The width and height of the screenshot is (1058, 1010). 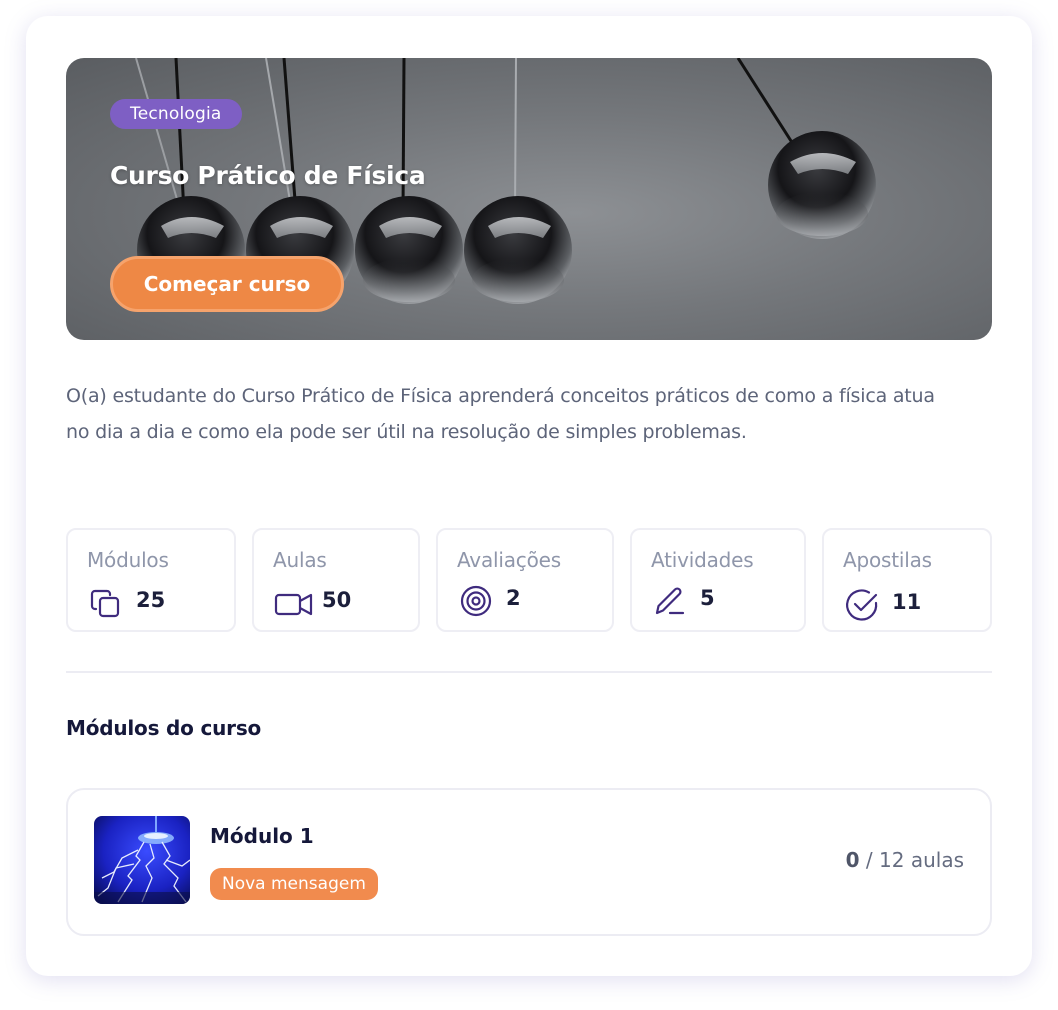 What do you see at coordinates (914, 860) in the screenshot?
I see `total-lessons: / 12 aulas` at bounding box center [914, 860].